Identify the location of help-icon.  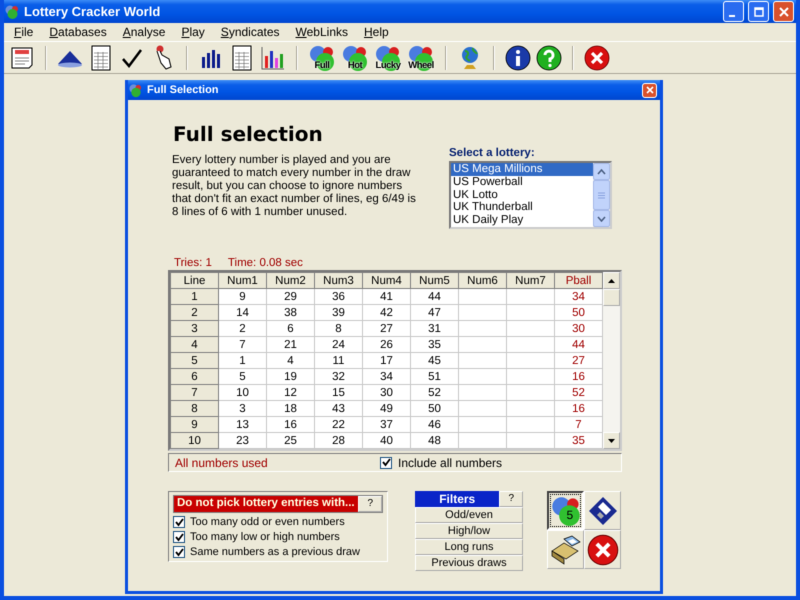
(549, 57).